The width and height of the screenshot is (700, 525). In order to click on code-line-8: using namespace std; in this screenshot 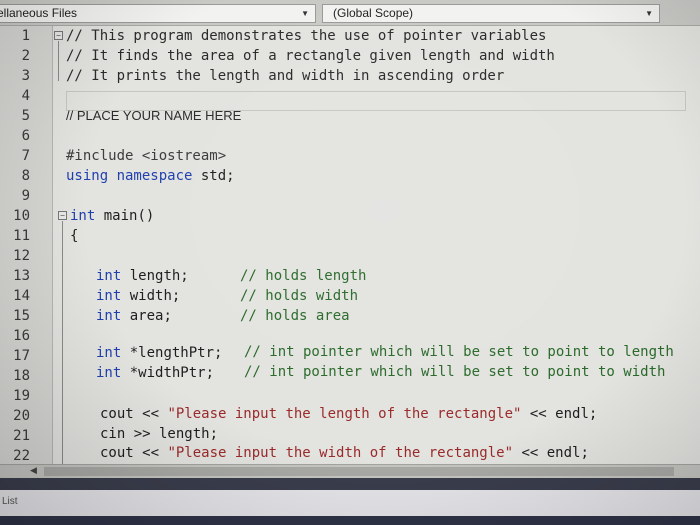, I will do `click(150, 176)`.